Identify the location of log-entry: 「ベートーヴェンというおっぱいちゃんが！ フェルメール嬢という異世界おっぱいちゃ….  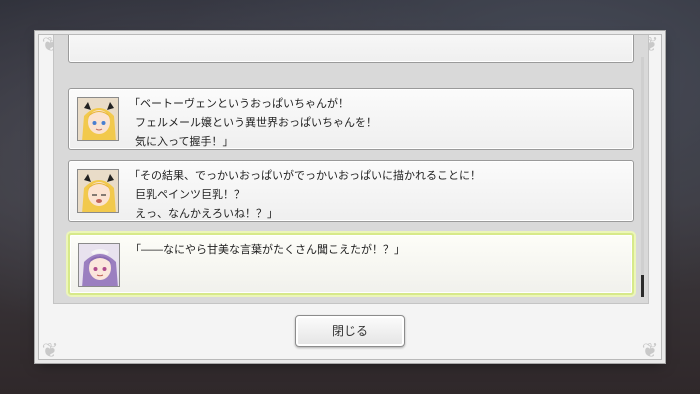
(351, 119).